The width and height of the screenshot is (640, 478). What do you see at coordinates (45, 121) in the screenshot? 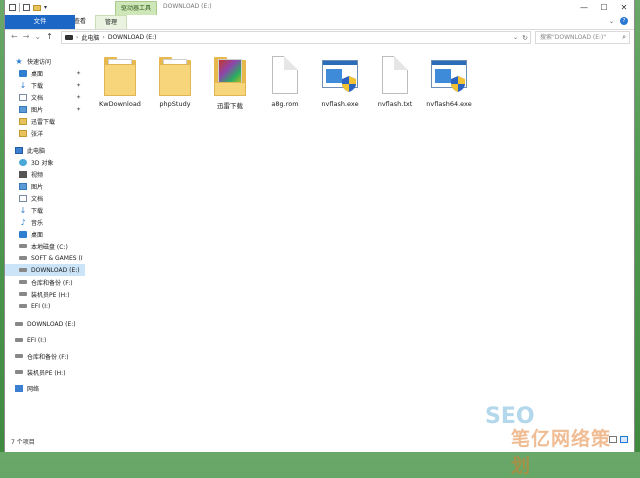
I see `sidebar-item-xunlei-download: 迅雷下载` at bounding box center [45, 121].